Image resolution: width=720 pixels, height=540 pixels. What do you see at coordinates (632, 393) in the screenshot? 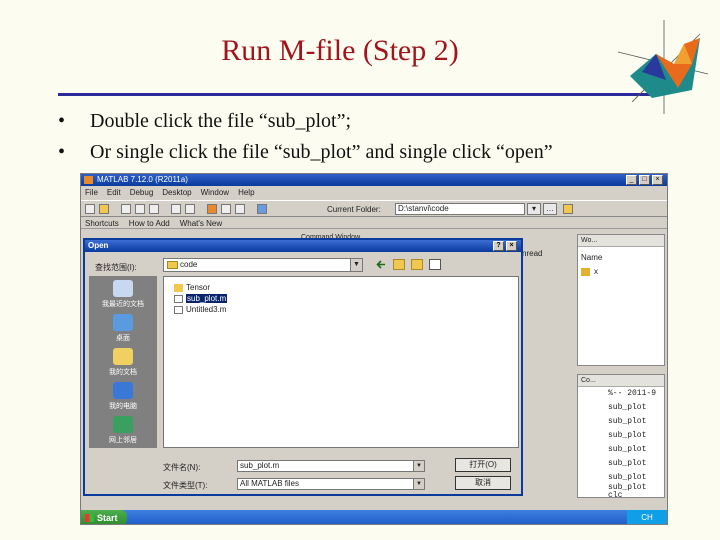
I see `history-item: %-- 2011-9` at bounding box center [632, 393].